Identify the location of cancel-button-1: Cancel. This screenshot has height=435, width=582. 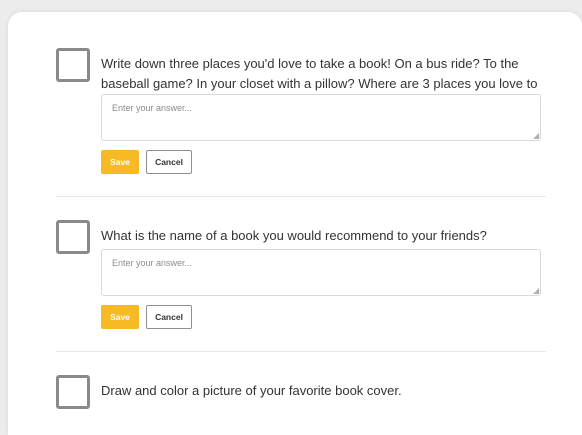
(169, 162).